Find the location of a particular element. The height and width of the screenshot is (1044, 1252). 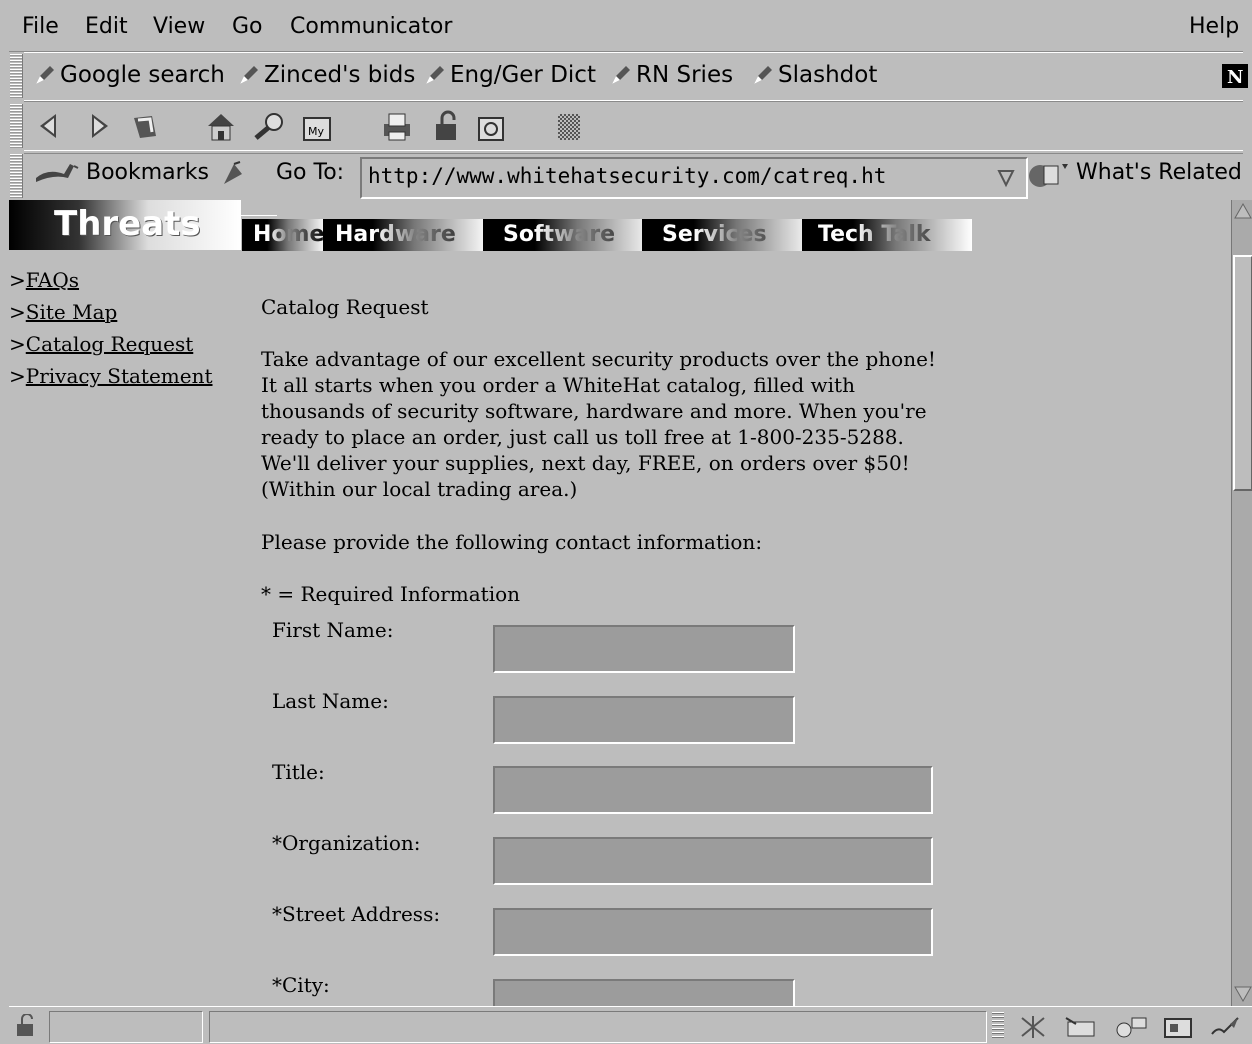

title-label: Title: is located at coordinates (298, 772).